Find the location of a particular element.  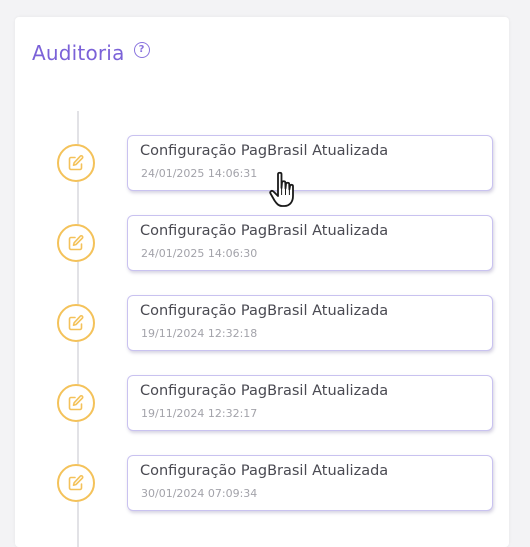

event-timestamp: 24/01/2025 14:06:30 is located at coordinates (199, 253).